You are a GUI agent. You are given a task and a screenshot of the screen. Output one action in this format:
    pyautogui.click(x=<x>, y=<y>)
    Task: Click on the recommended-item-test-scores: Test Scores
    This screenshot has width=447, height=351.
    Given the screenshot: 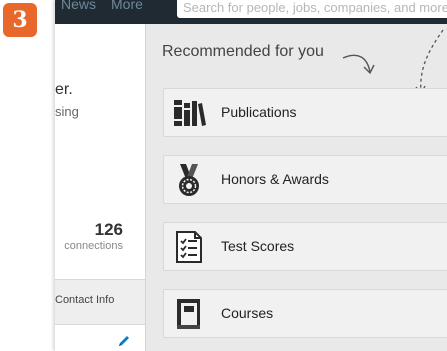 What is the action you would take?
    pyautogui.click(x=305, y=246)
    